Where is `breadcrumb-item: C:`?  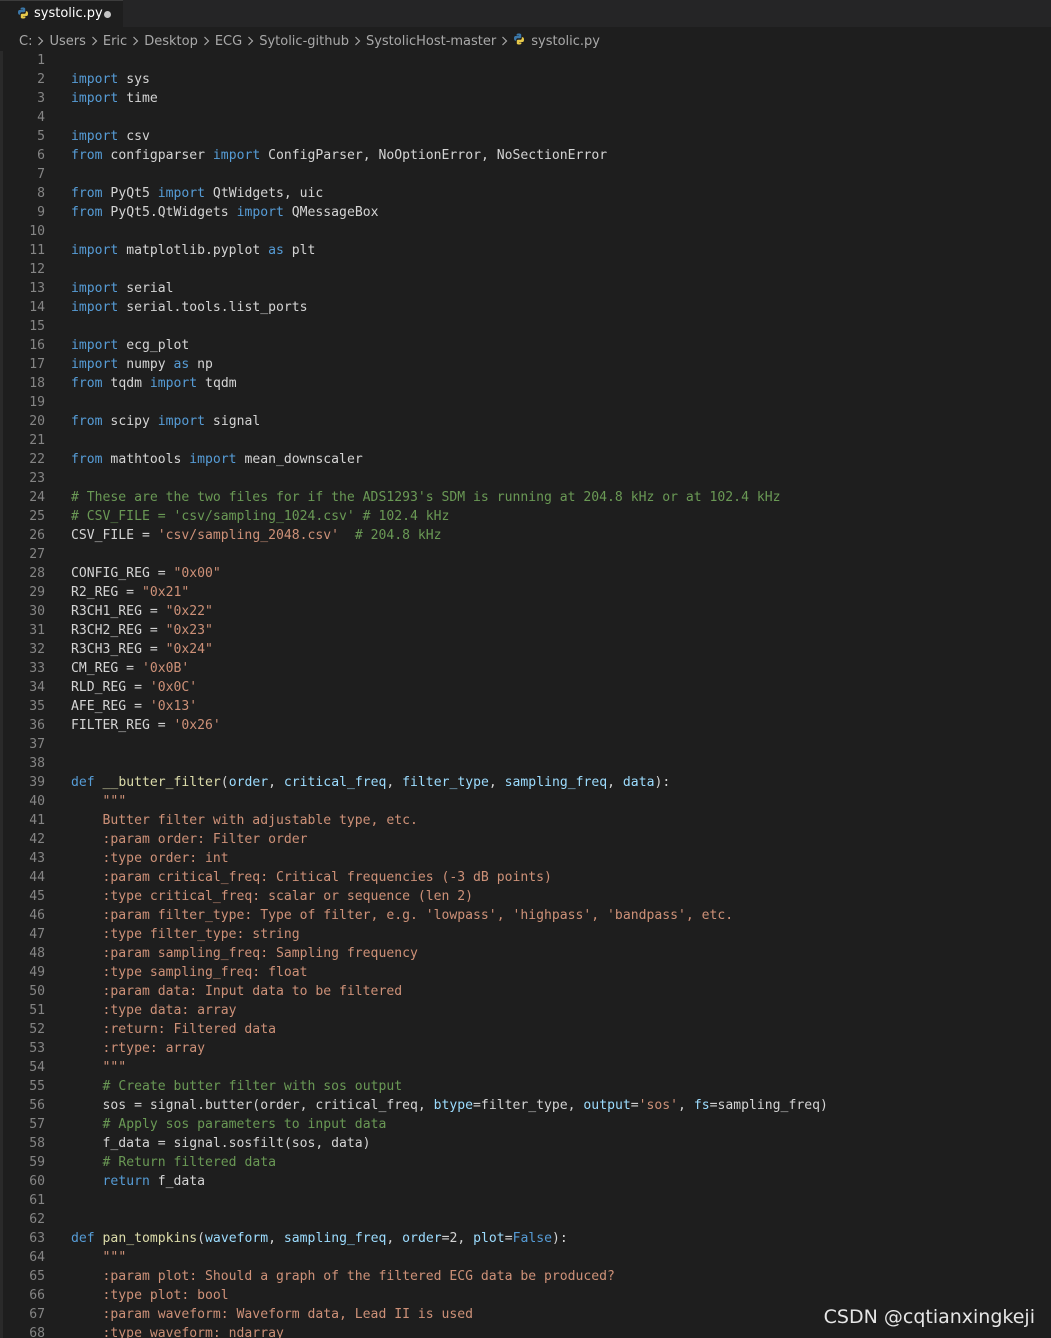
breadcrumb-item: C: is located at coordinates (25, 41).